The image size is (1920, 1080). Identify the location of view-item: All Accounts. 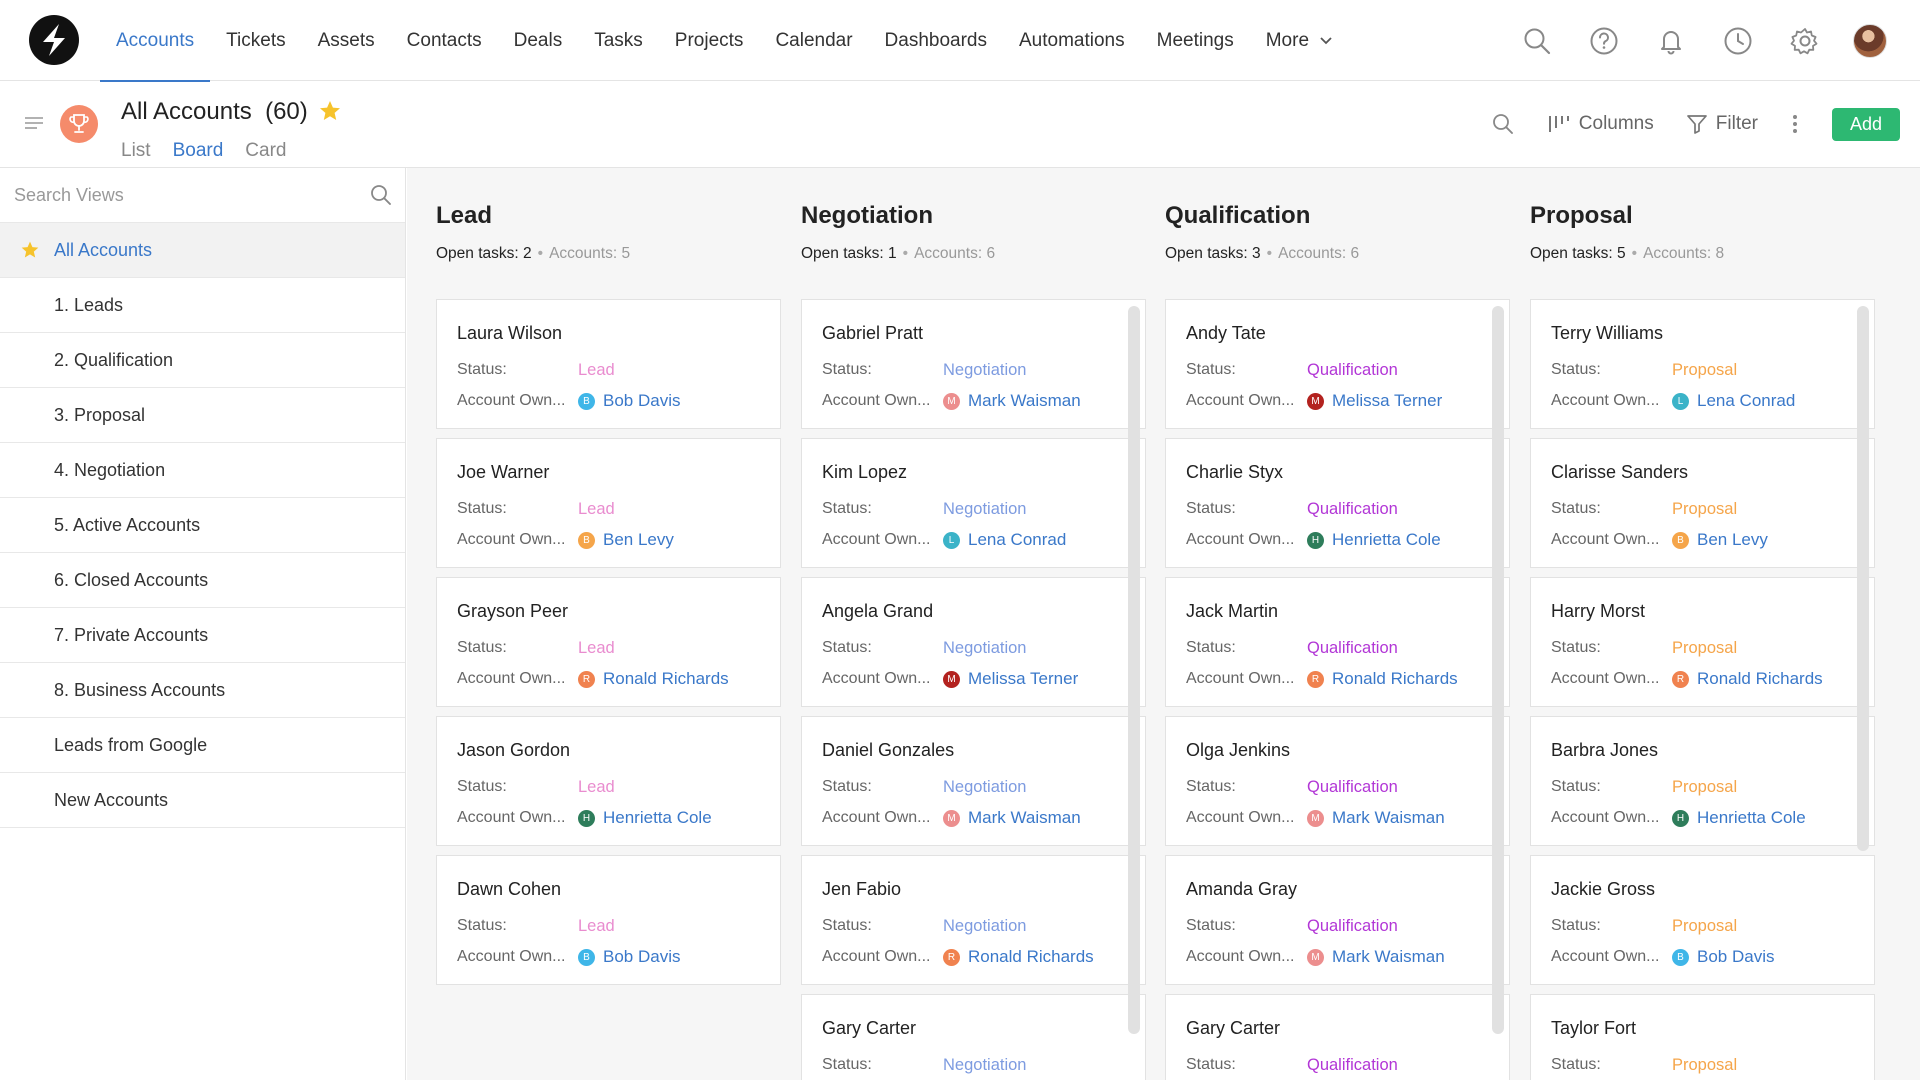
(202, 250).